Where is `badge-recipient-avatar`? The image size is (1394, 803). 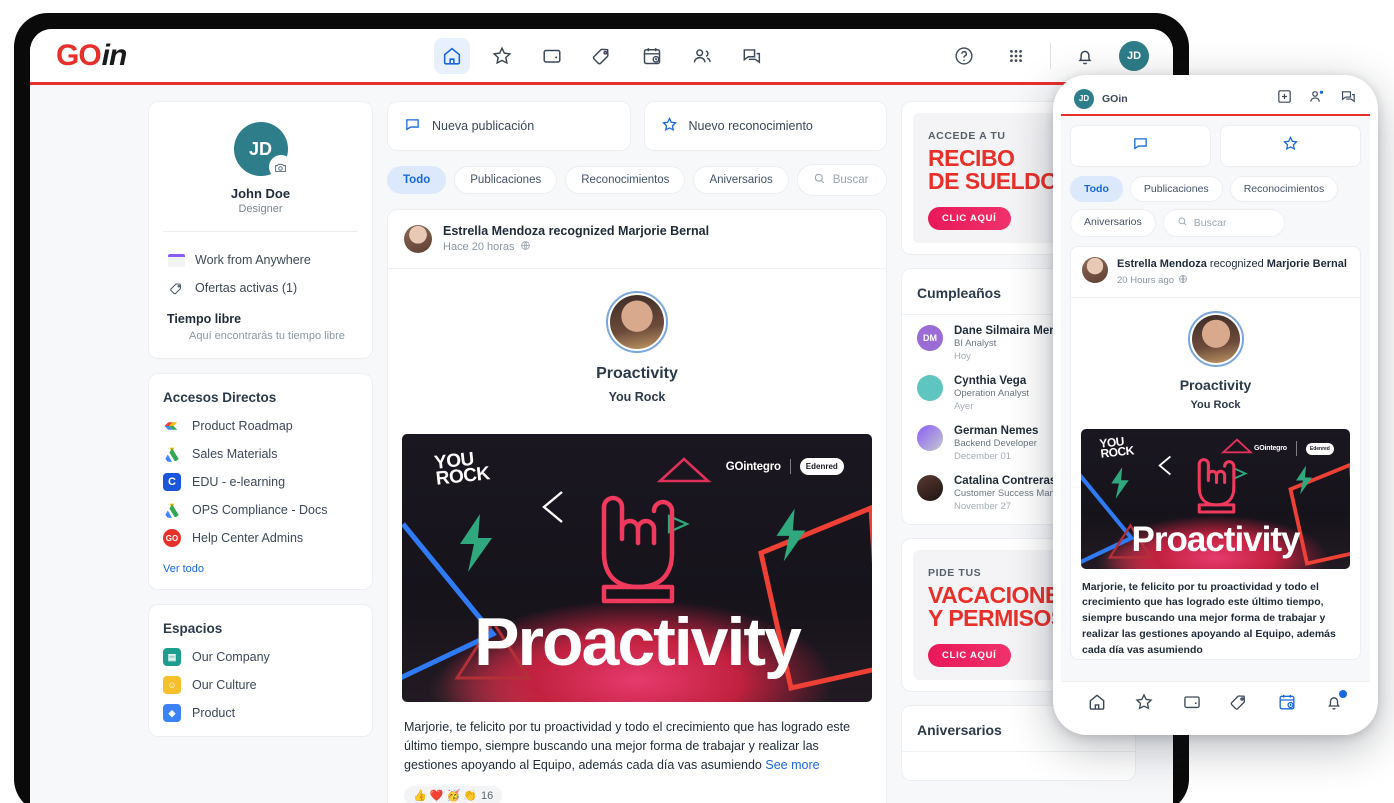 badge-recipient-avatar is located at coordinates (637, 322).